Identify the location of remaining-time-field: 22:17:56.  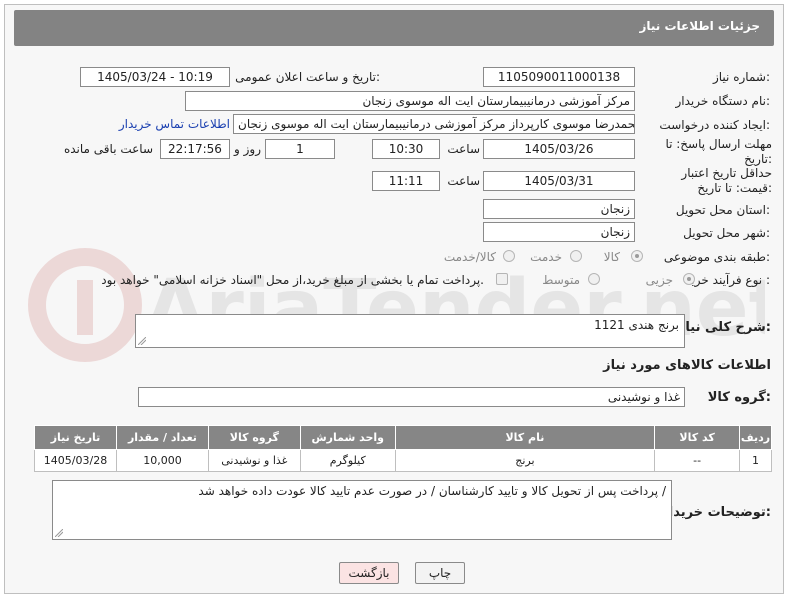
(195, 149).